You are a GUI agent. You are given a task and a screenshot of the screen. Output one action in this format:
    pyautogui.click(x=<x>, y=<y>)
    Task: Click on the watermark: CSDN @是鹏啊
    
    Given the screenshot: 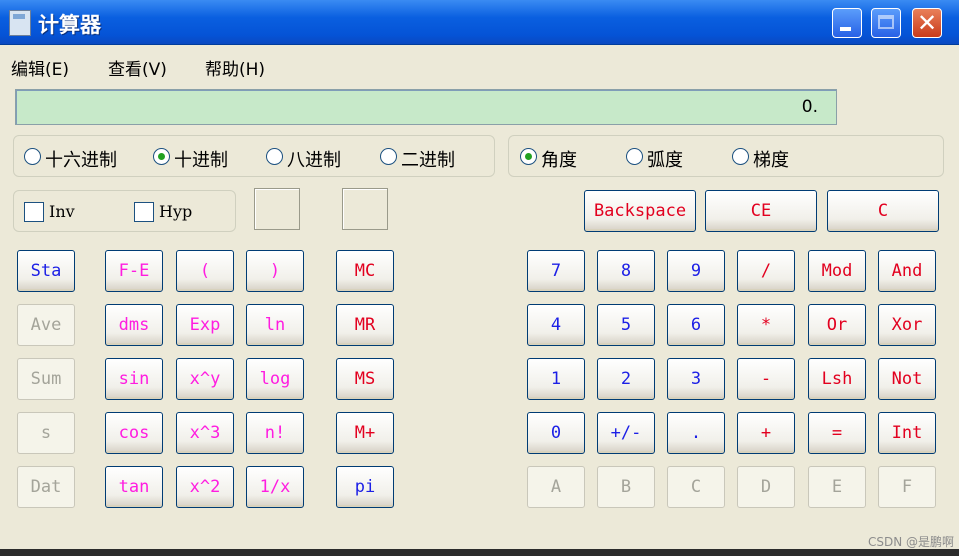 What is the action you would take?
    pyautogui.click(x=910, y=542)
    